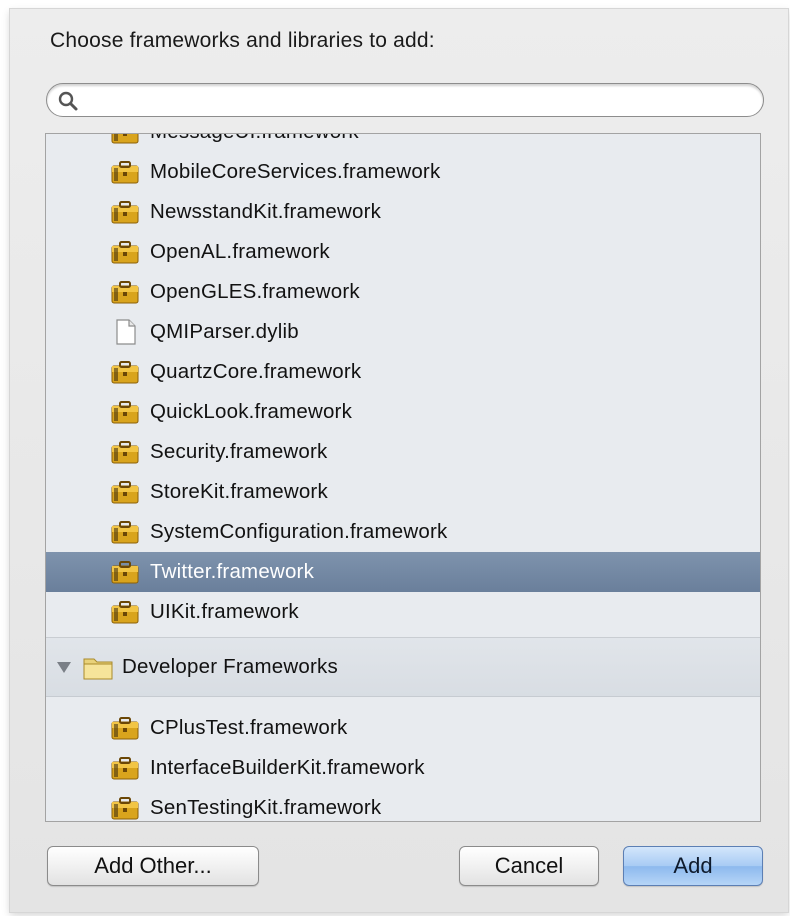 The height and width of the screenshot is (916, 790). I want to click on search-icon, so click(68, 101).